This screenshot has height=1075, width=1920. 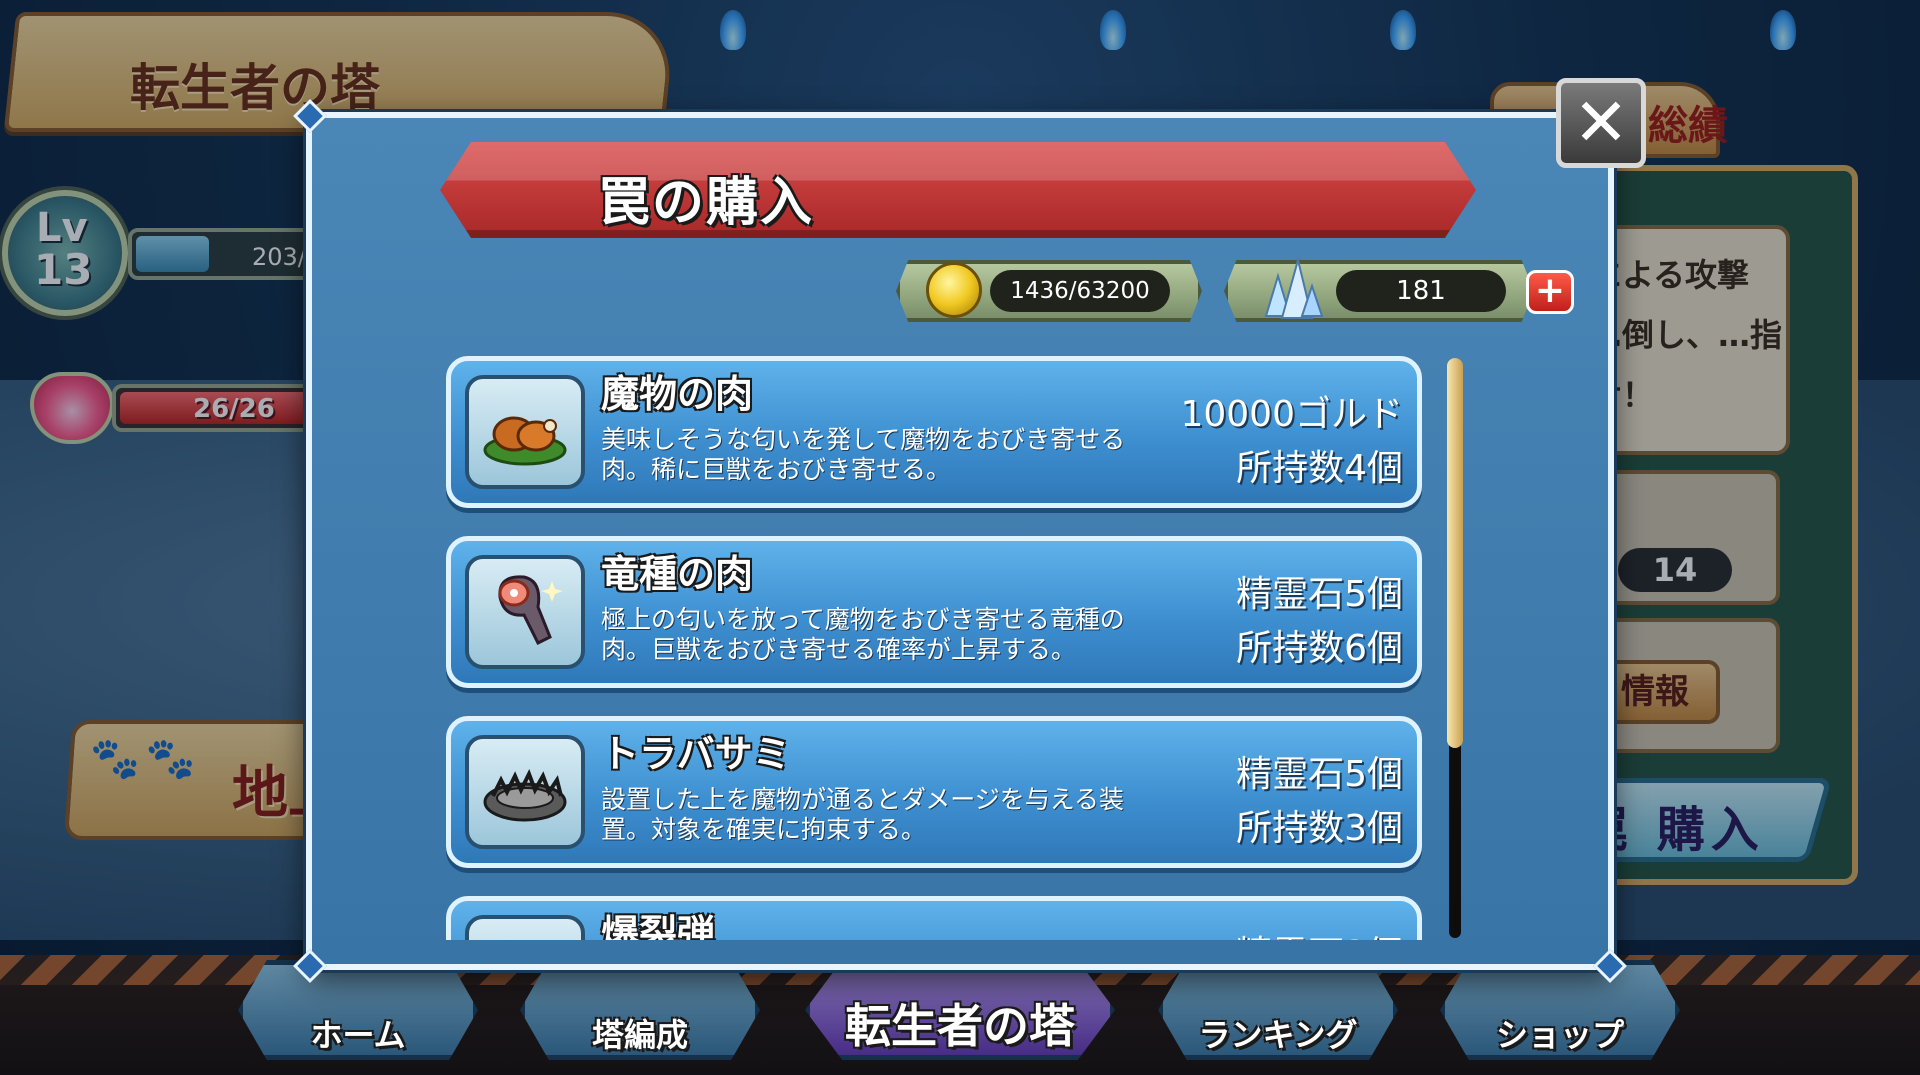 What do you see at coordinates (1550, 292) in the screenshot?
I see `add-spirit-stone-button: +` at bounding box center [1550, 292].